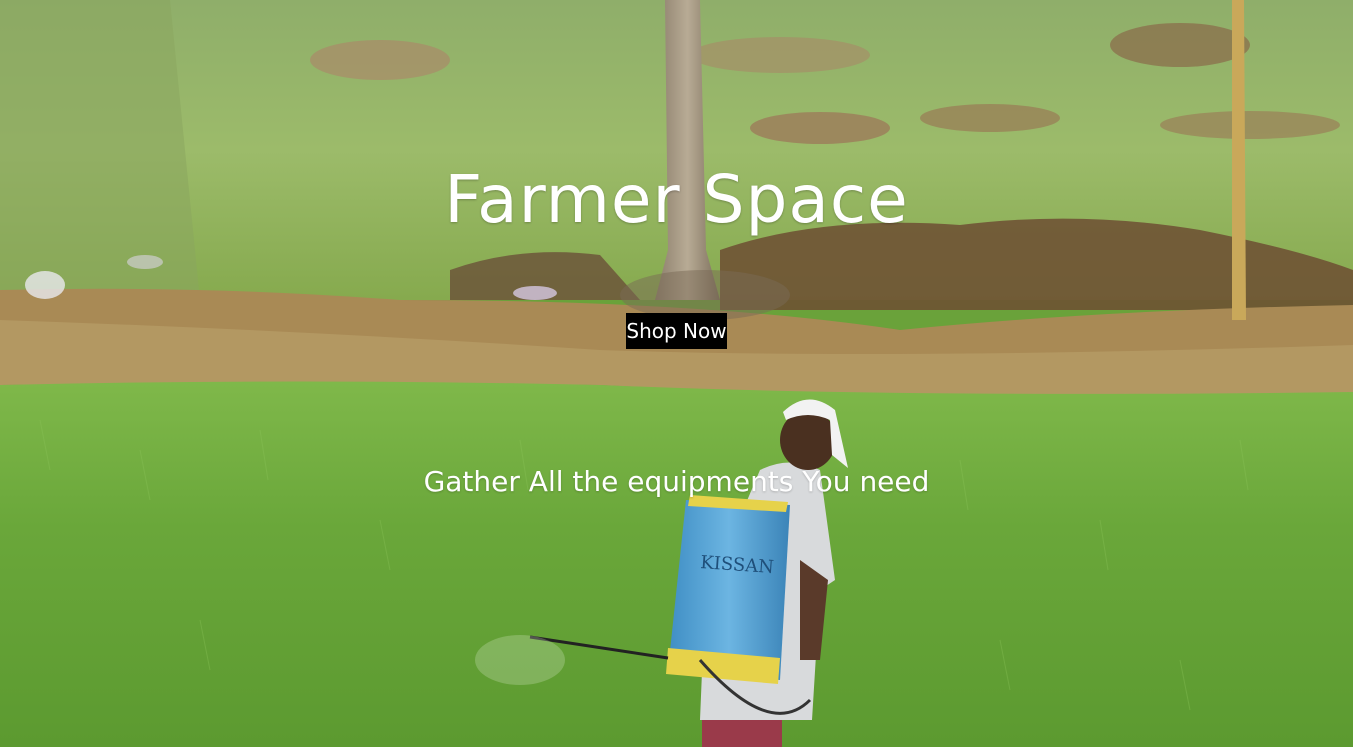 This screenshot has height=747, width=1353. Describe the element at coordinates (676, 331) in the screenshot. I see `shop-now-button: Shop Now` at that location.